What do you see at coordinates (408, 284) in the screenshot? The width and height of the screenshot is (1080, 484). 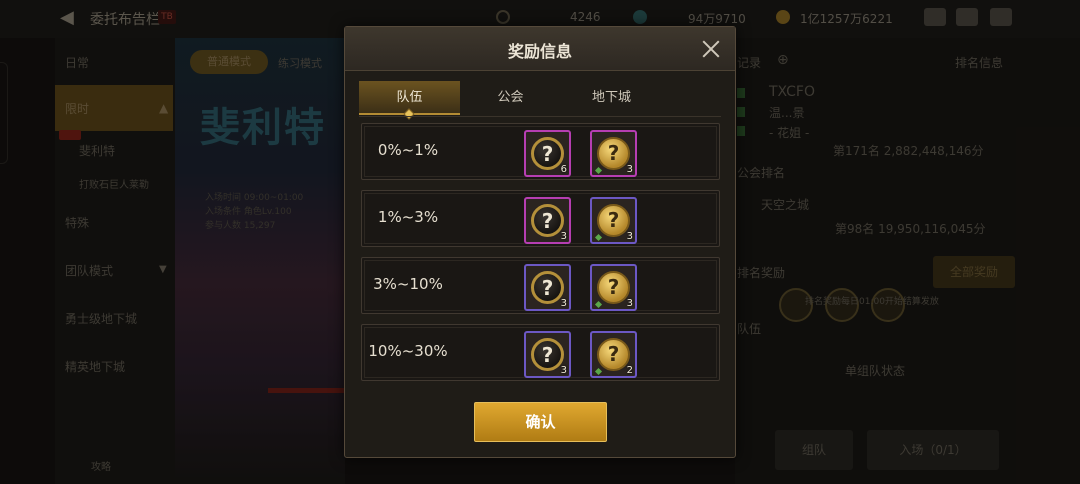 I see `rank-range-label: 3%~10%` at bounding box center [408, 284].